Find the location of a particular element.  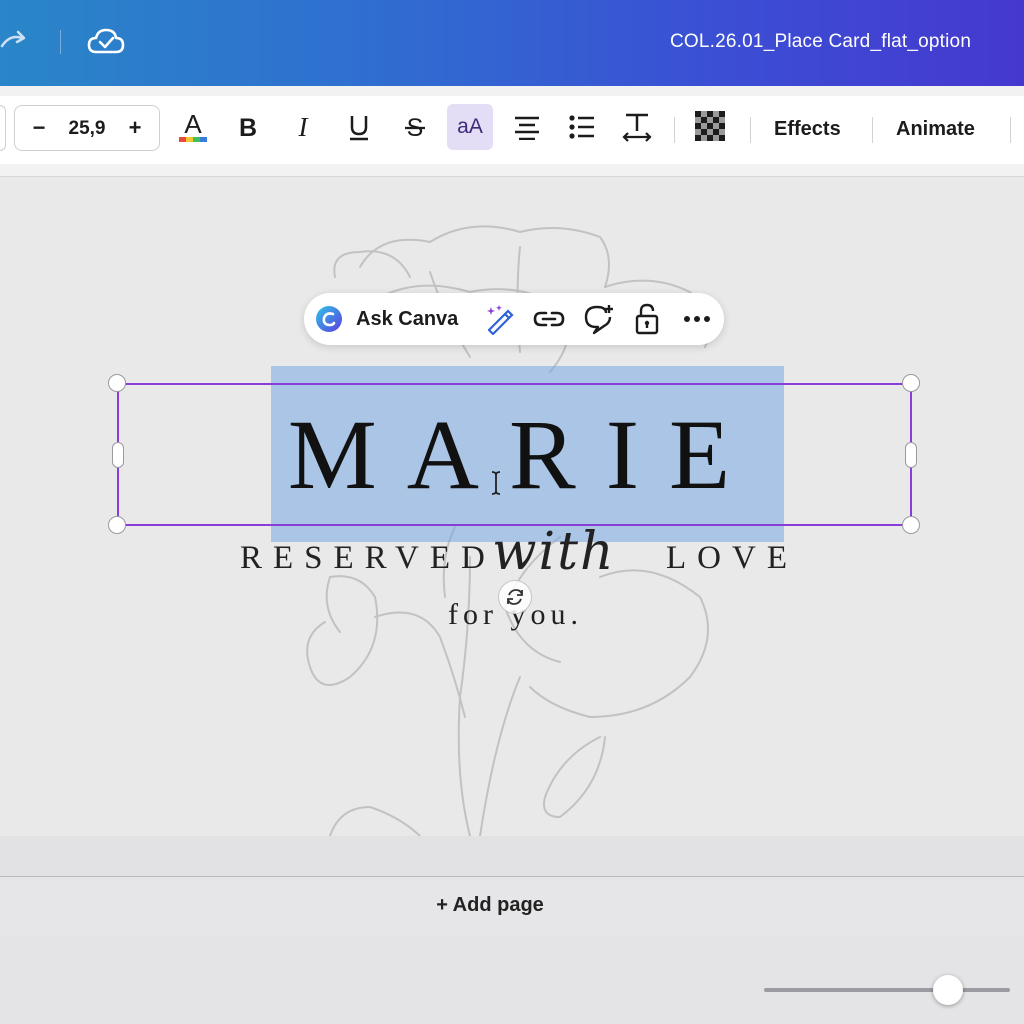

link-icon is located at coordinates (549, 319).